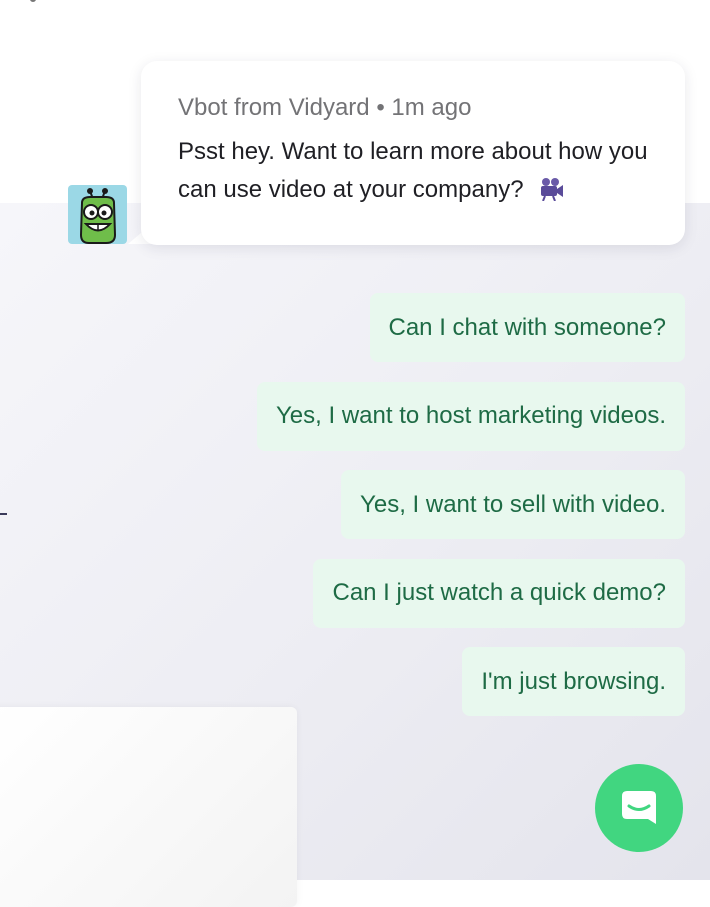 Image resolution: width=710 pixels, height=907 pixels. I want to click on option-chat-with-someone: Can I chat with someone?, so click(527, 327).